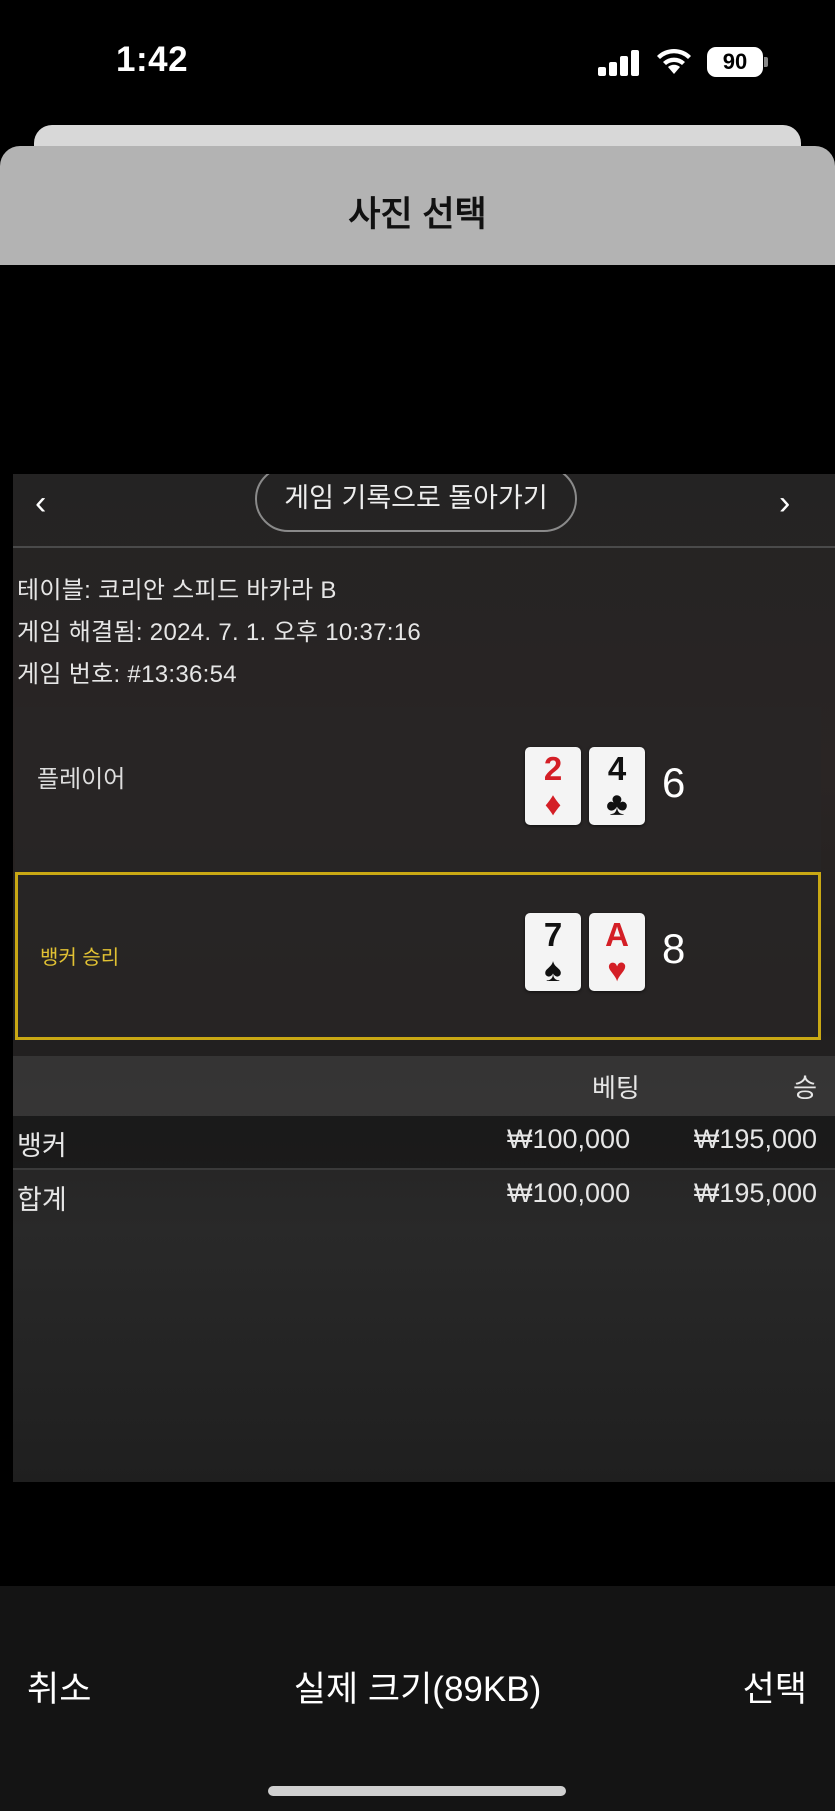 This screenshot has height=1811, width=835. What do you see at coordinates (617, 803) in the screenshot?
I see `club-suit-icon: ♣` at bounding box center [617, 803].